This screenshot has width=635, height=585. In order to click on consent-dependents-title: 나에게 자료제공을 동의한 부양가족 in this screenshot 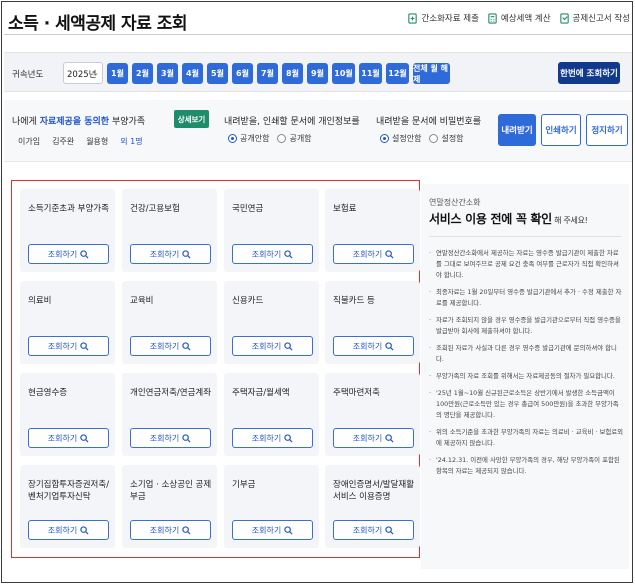, I will do `click(79, 122)`.